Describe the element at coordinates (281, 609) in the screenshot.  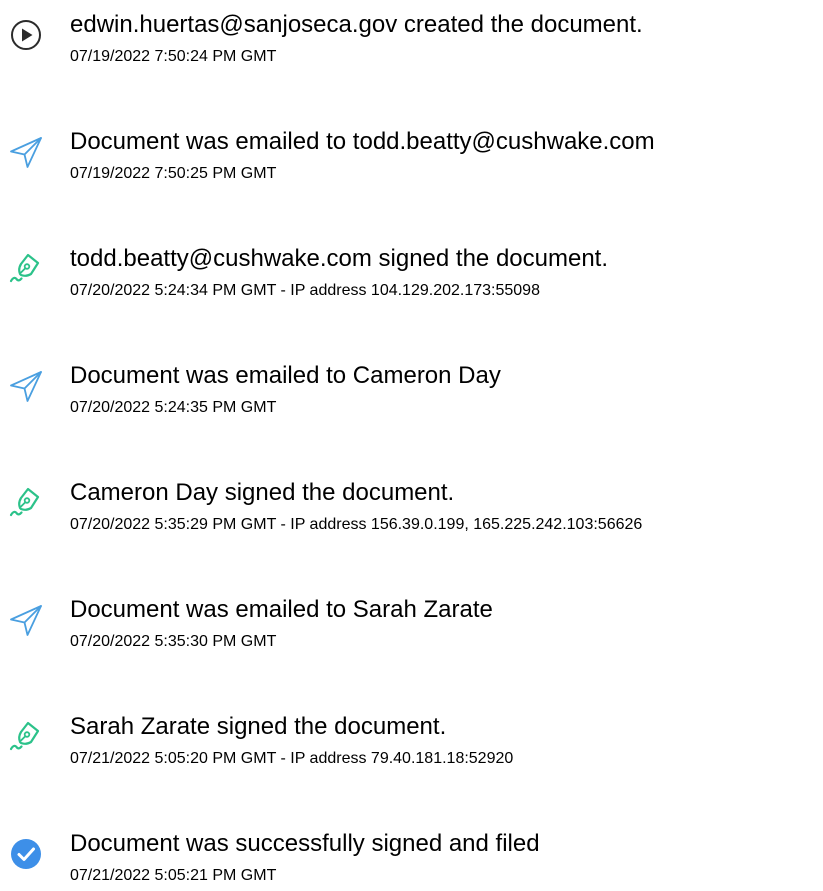
I see `event-title: Document was emailed to Sarah Zarate` at that location.